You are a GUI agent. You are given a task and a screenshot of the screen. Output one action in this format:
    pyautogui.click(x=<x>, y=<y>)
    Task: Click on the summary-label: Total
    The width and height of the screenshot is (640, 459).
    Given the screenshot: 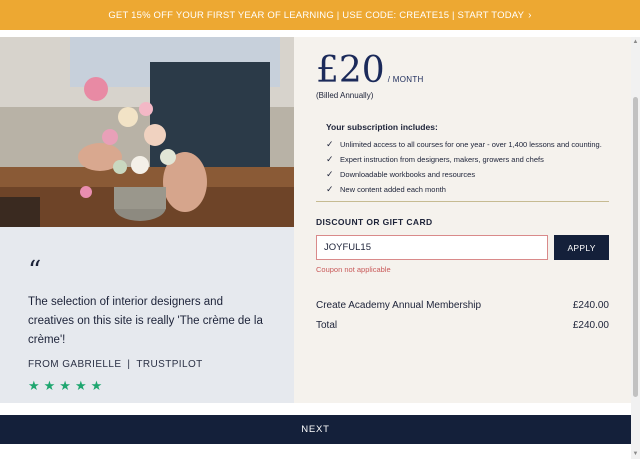 What is the action you would take?
    pyautogui.click(x=327, y=325)
    